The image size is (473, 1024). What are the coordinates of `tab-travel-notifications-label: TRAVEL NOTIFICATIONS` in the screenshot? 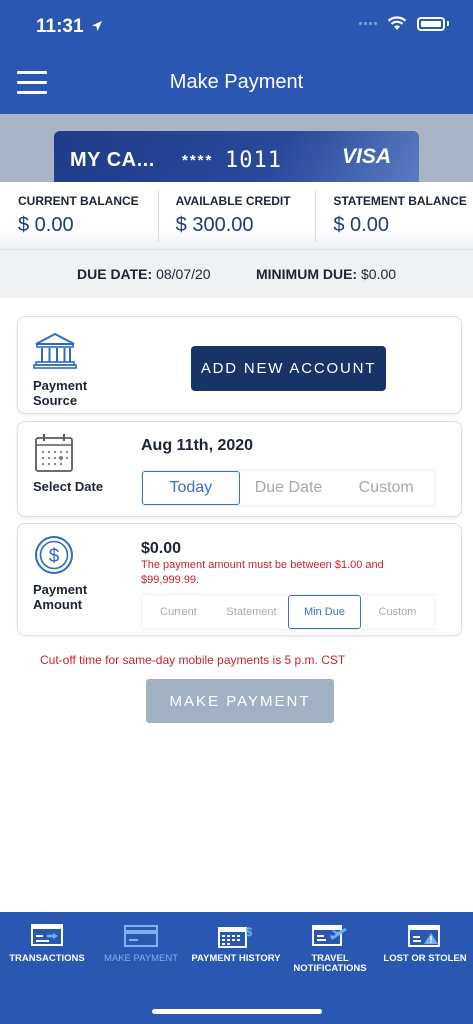 It's located at (330, 963).